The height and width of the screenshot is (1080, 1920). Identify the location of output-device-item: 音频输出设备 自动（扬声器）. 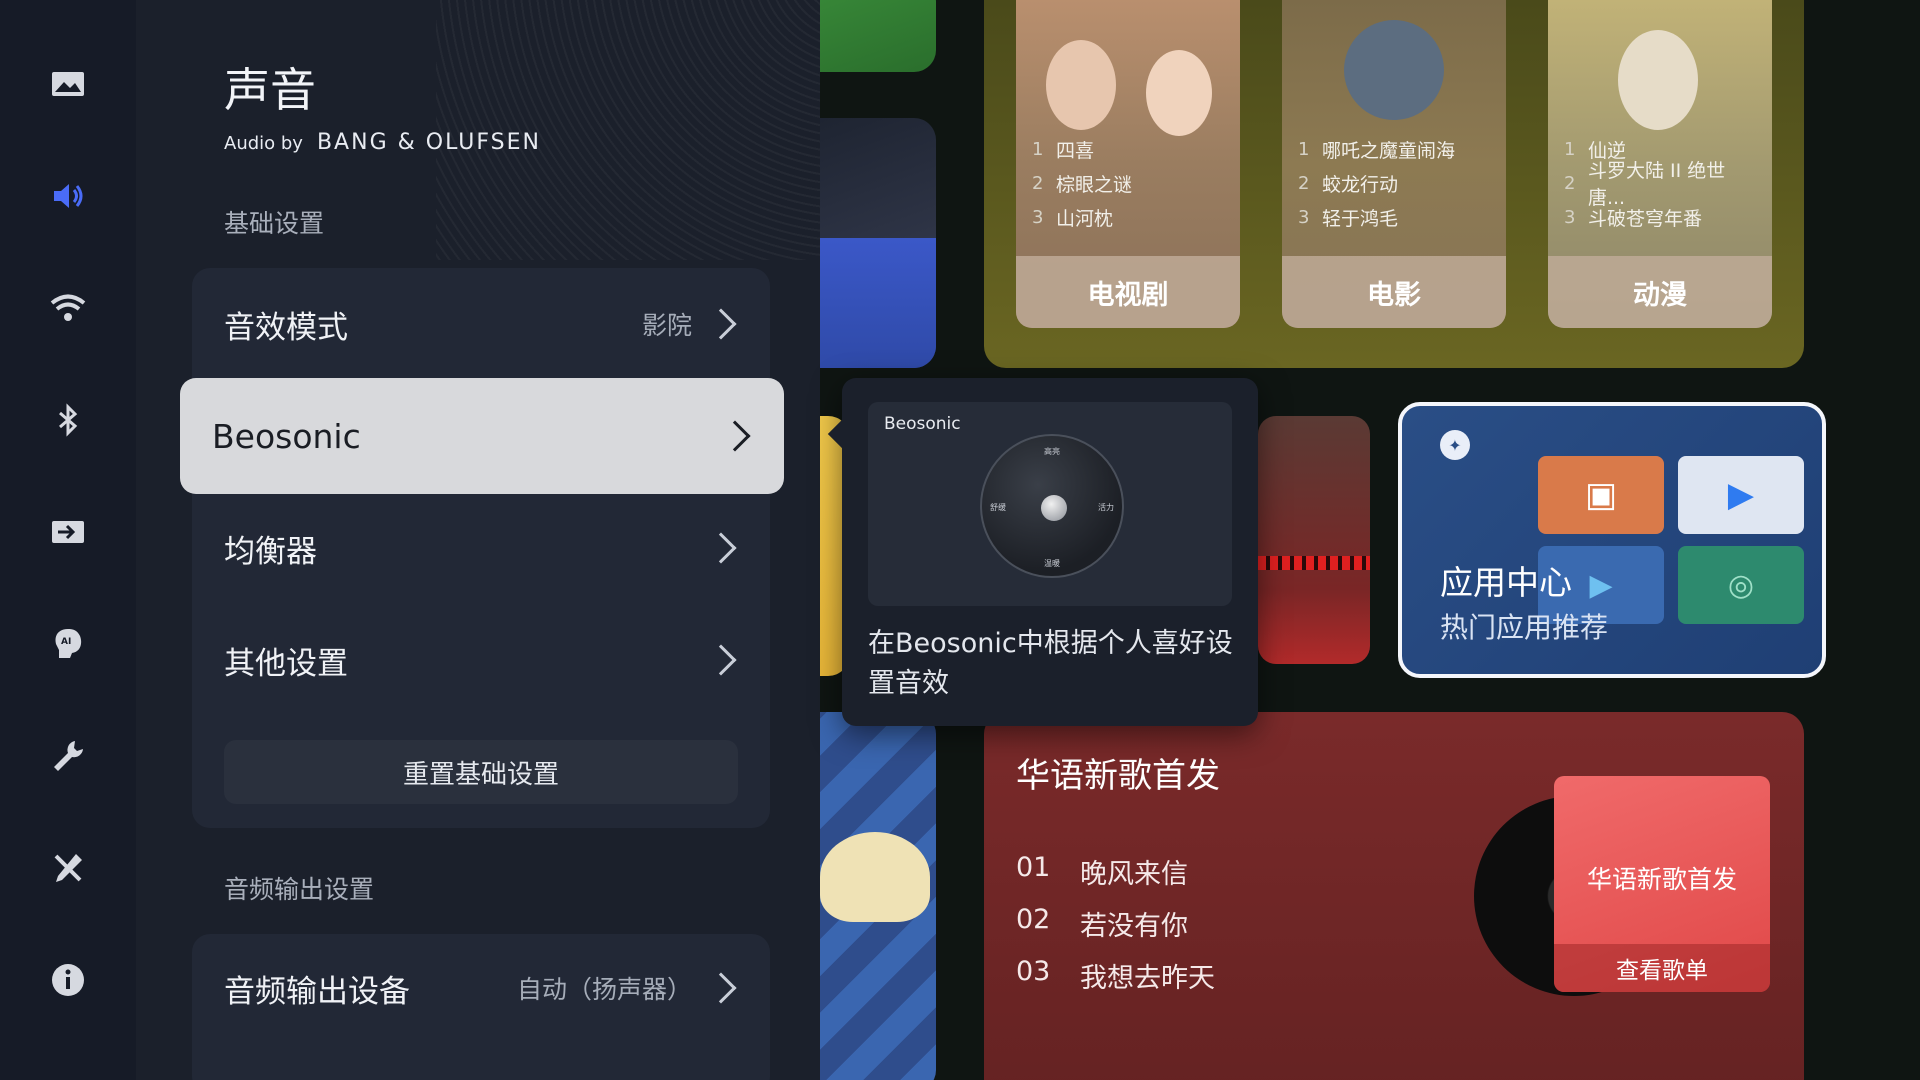
(481, 988).